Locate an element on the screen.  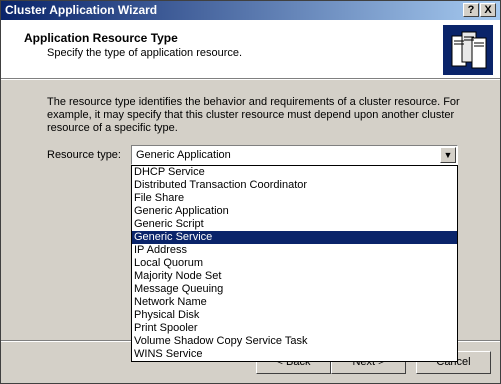
dropdown-option: Majority Node Set is located at coordinates (294, 276).